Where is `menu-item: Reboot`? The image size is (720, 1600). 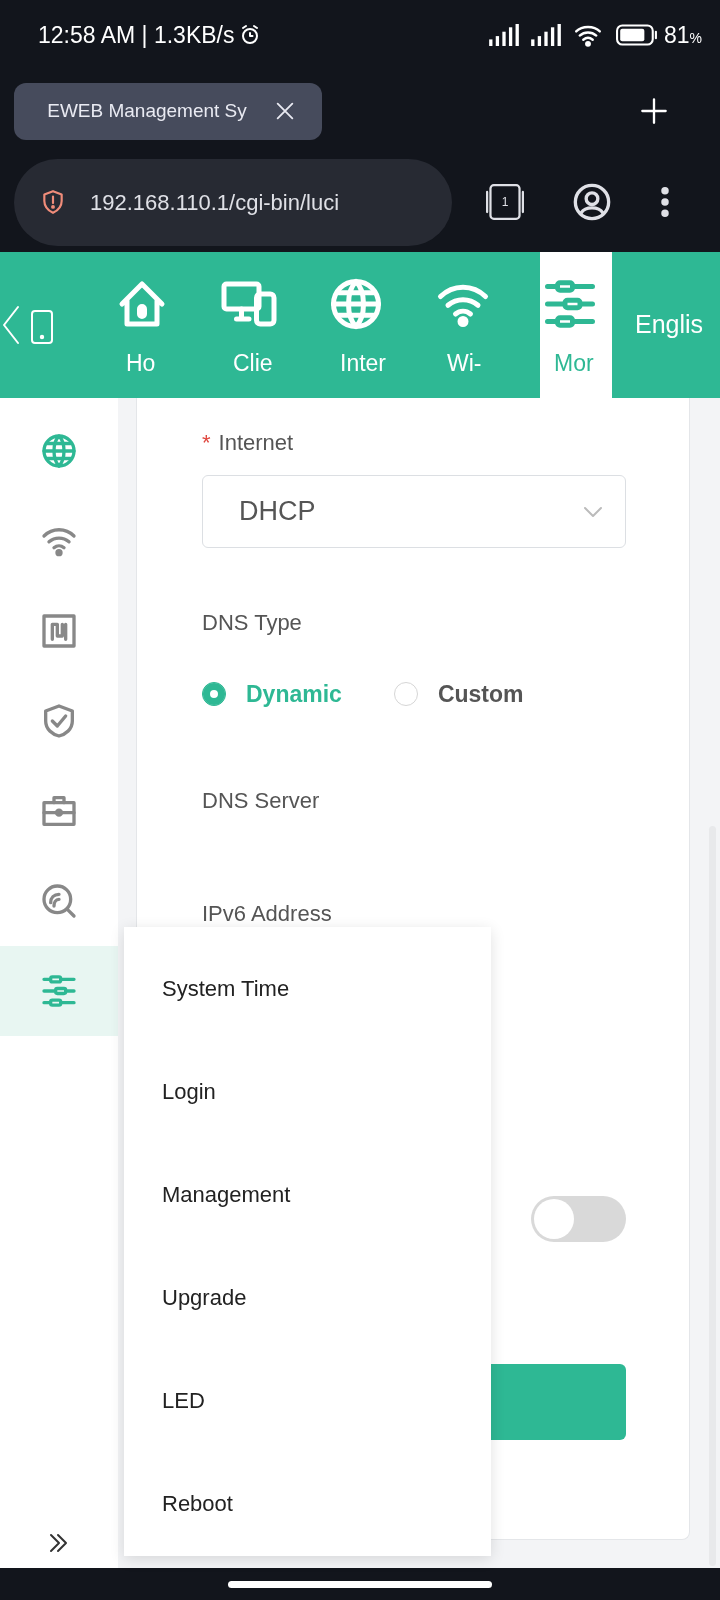 menu-item: Reboot is located at coordinates (307, 1503).